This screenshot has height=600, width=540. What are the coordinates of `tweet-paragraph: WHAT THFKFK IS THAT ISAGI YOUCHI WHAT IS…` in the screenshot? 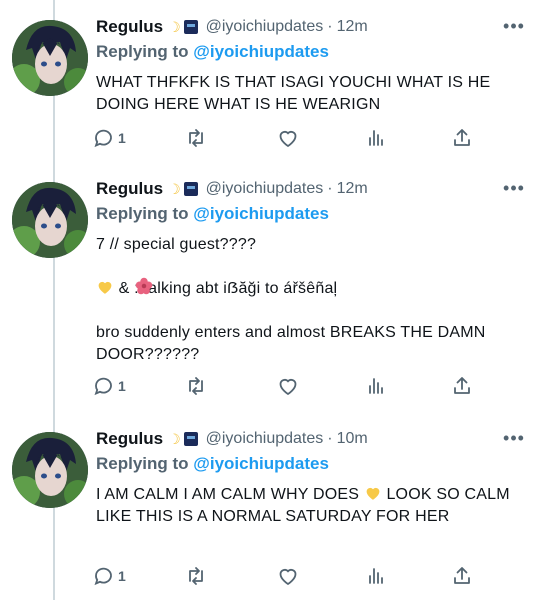 It's located at (293, 93).